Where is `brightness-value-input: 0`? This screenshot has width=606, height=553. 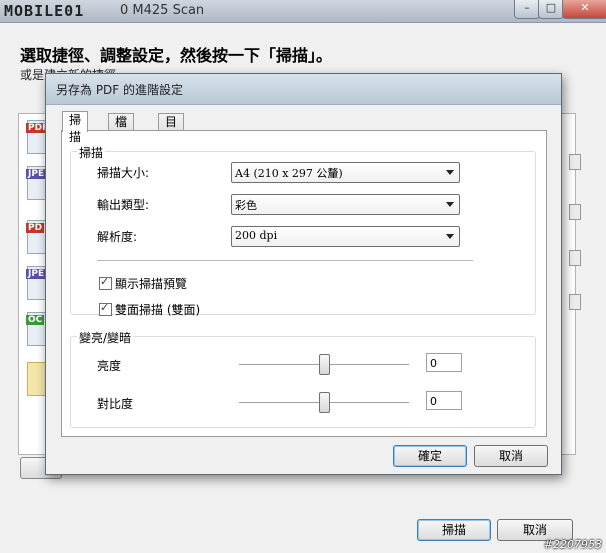
brightness-value-input: 0 is located at coordinates (444, 362).